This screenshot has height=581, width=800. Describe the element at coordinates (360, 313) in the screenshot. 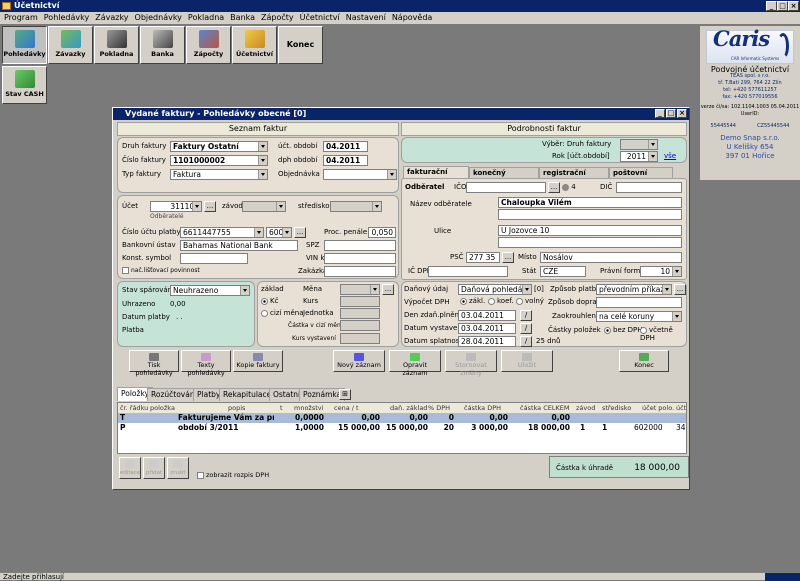

I see `jednotka-field` at that location.